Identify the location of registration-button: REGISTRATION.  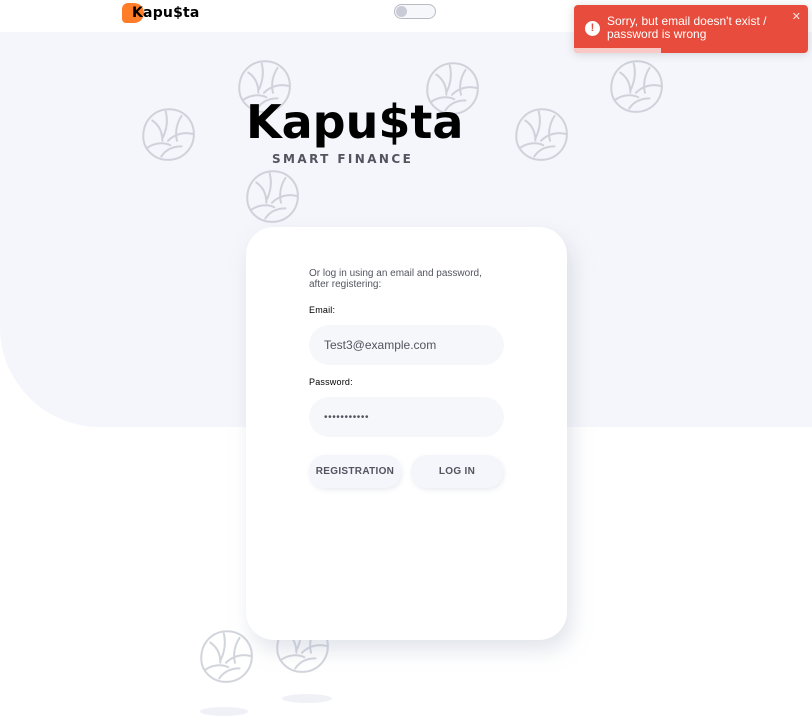
(355, 471).